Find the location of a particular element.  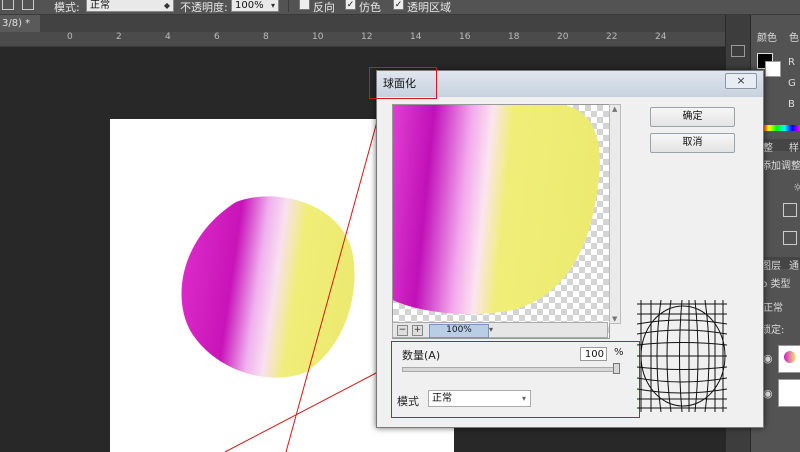

dialog-titlebar: 球面化 × is located at coordinates (566, 83).